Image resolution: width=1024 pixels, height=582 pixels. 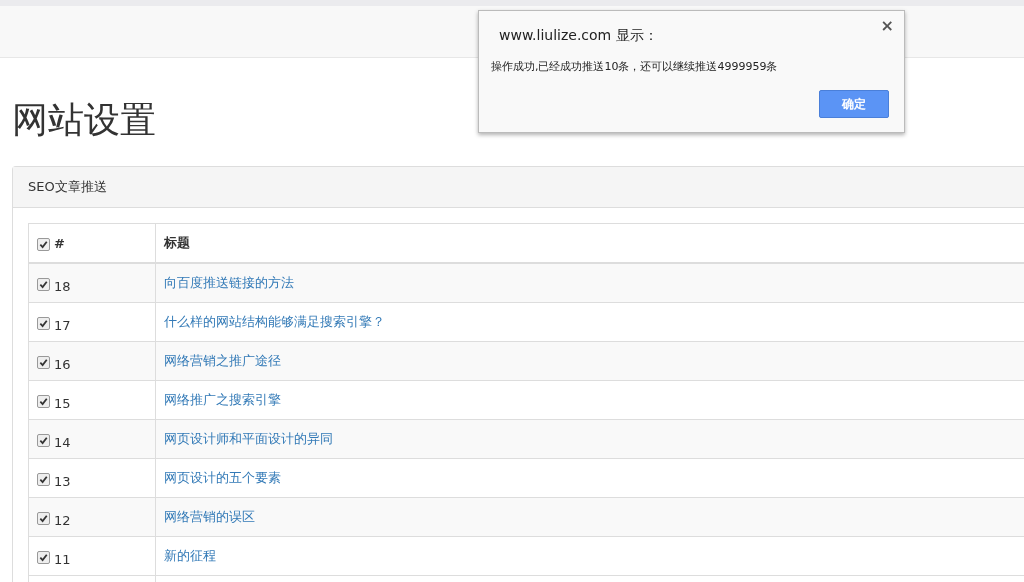 I want to click on table-cell: 14, so click(x=92, y=439).